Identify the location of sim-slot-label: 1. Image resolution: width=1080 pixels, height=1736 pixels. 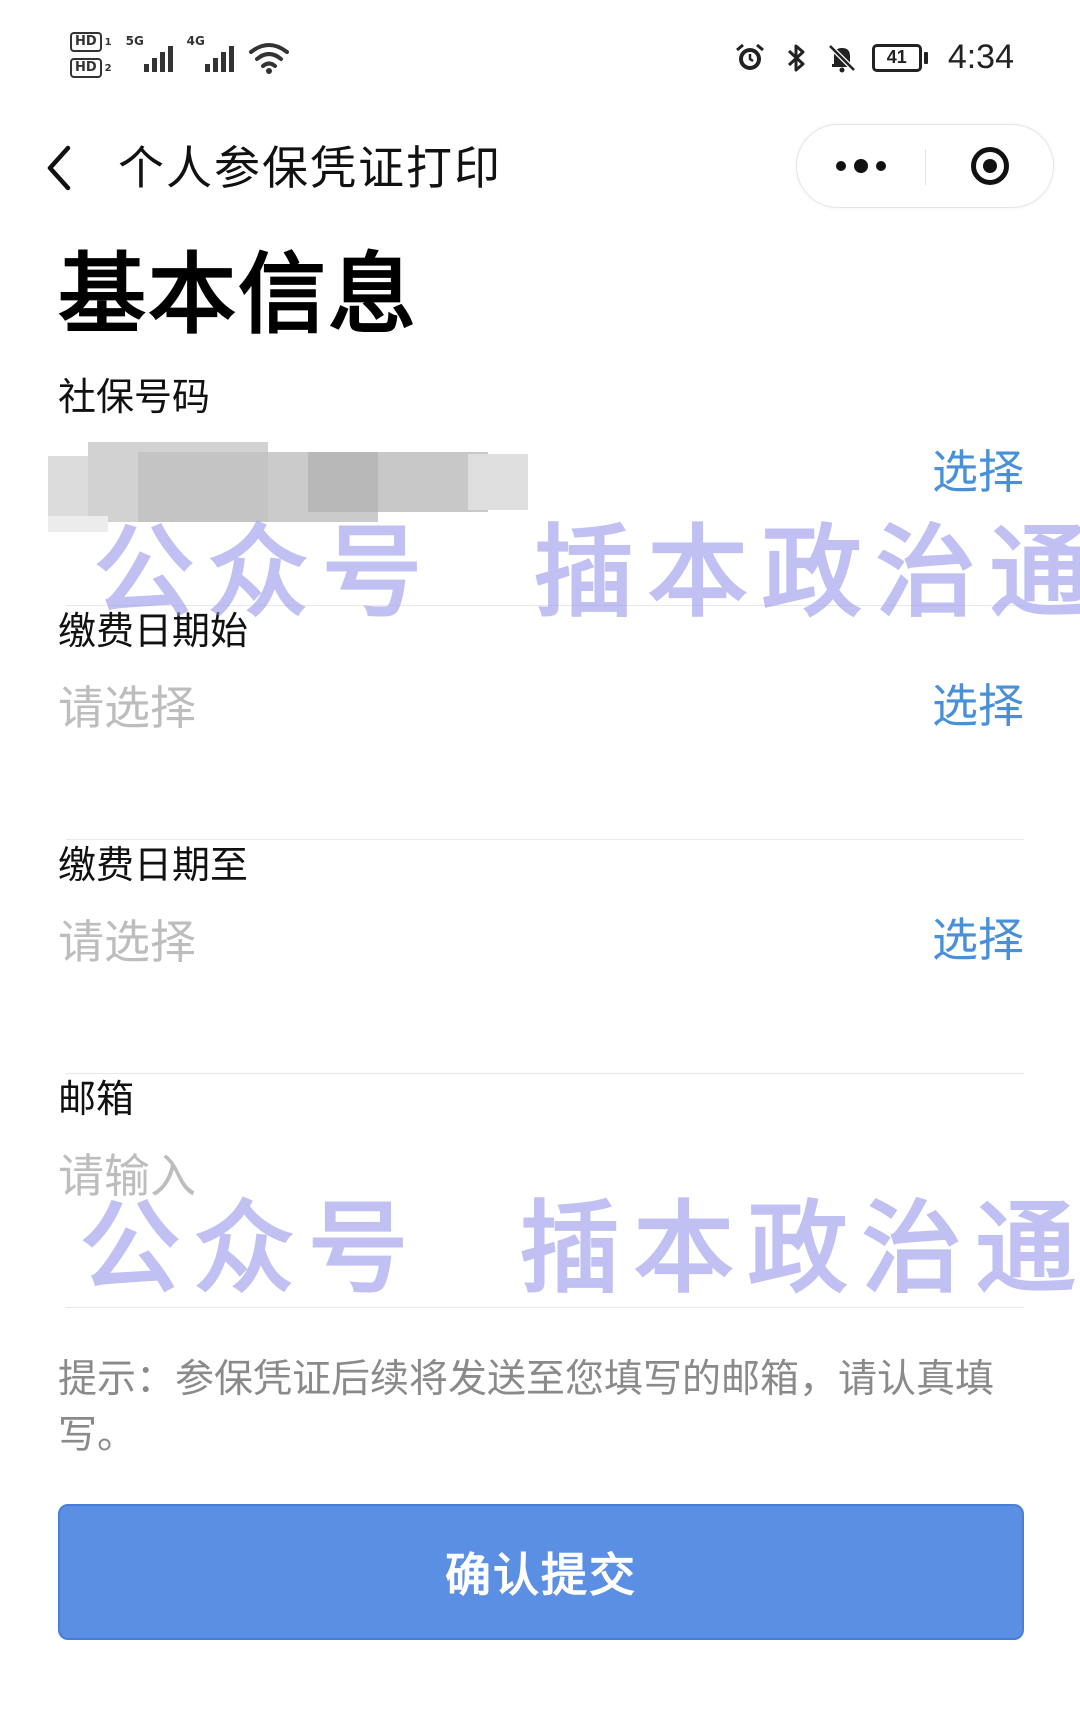
(108, 42).